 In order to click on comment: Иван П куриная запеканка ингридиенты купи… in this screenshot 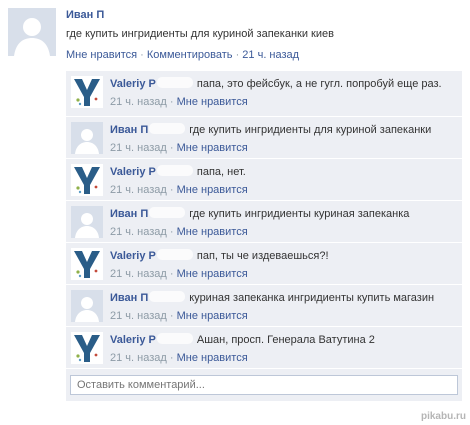, I will do `click(264, 306)`.